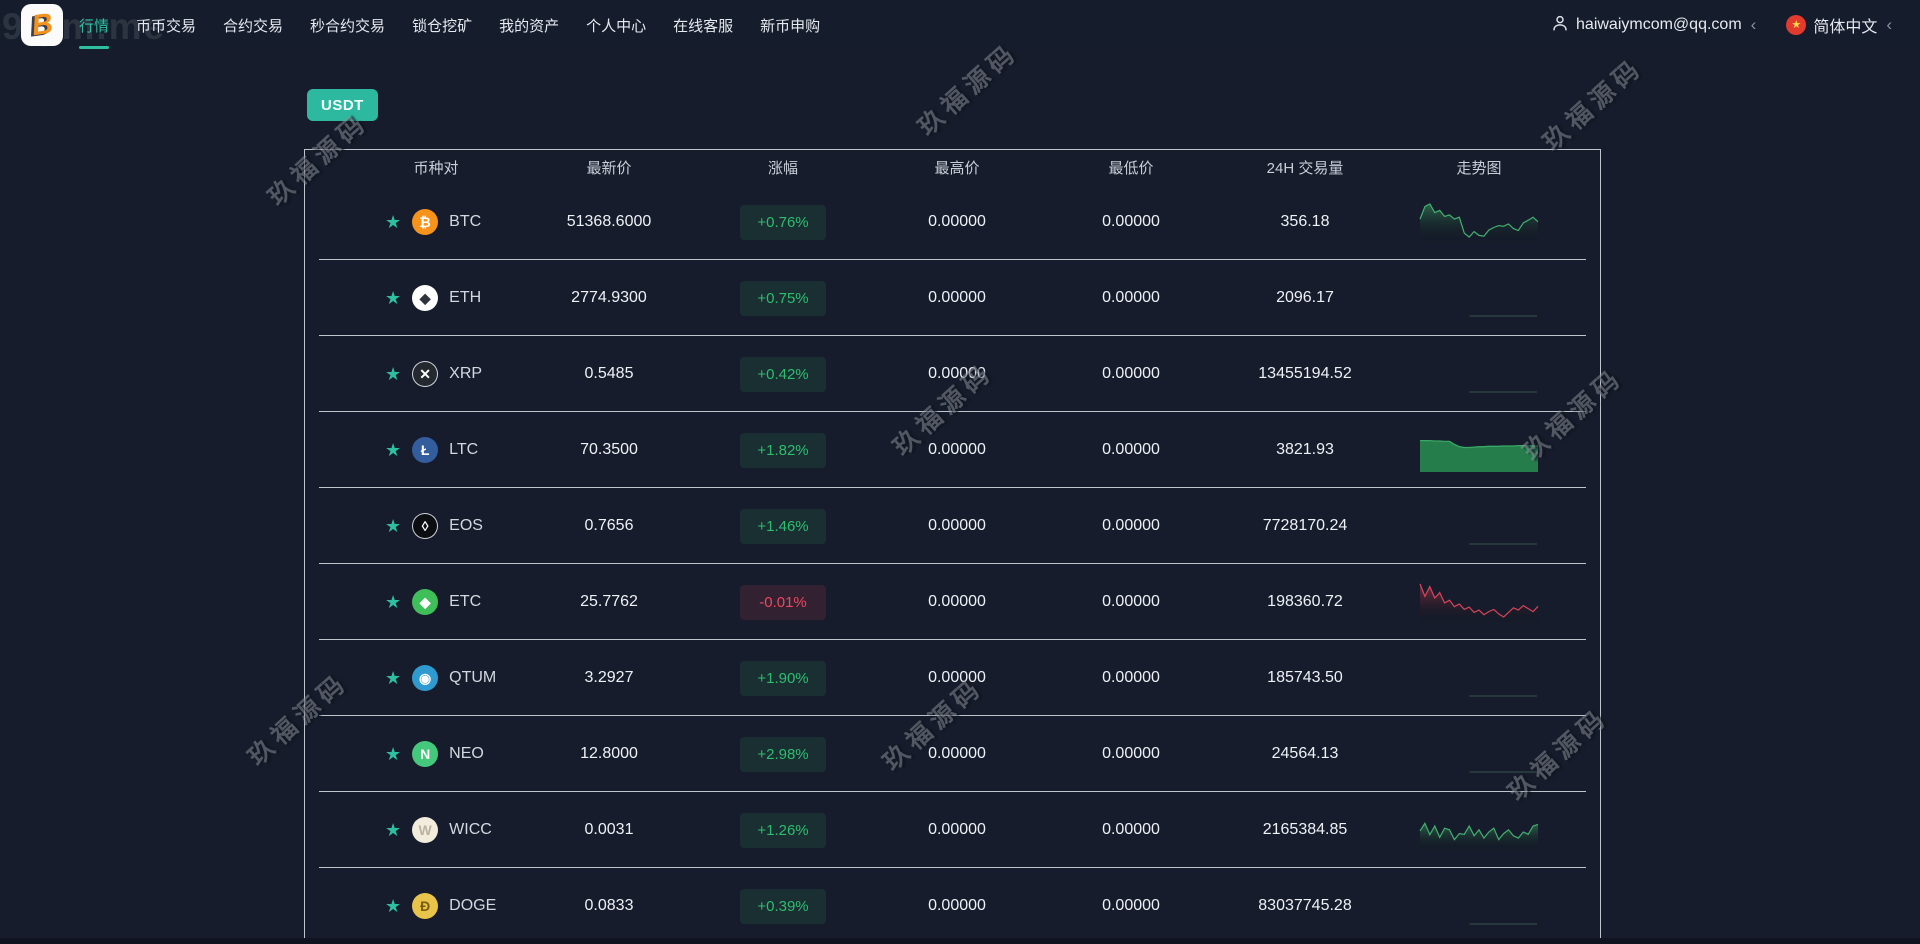  Describe the element at coordinates (1560, 25) in the screenshot. I see `user-icon` at that location.